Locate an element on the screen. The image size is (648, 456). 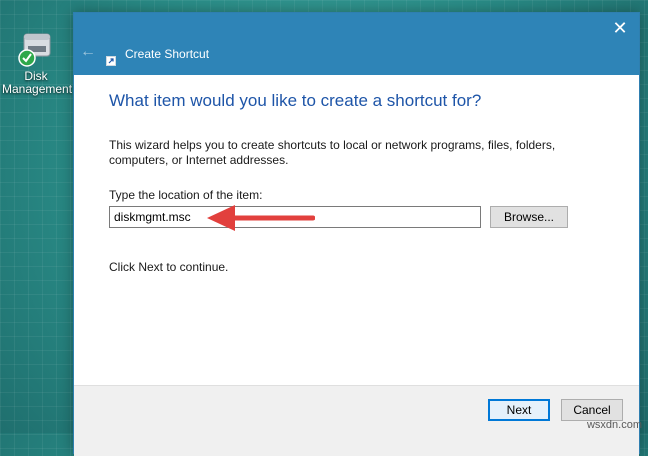
title-bar: ✕ ← Create Shortcut is located at coordinates (356, 44).